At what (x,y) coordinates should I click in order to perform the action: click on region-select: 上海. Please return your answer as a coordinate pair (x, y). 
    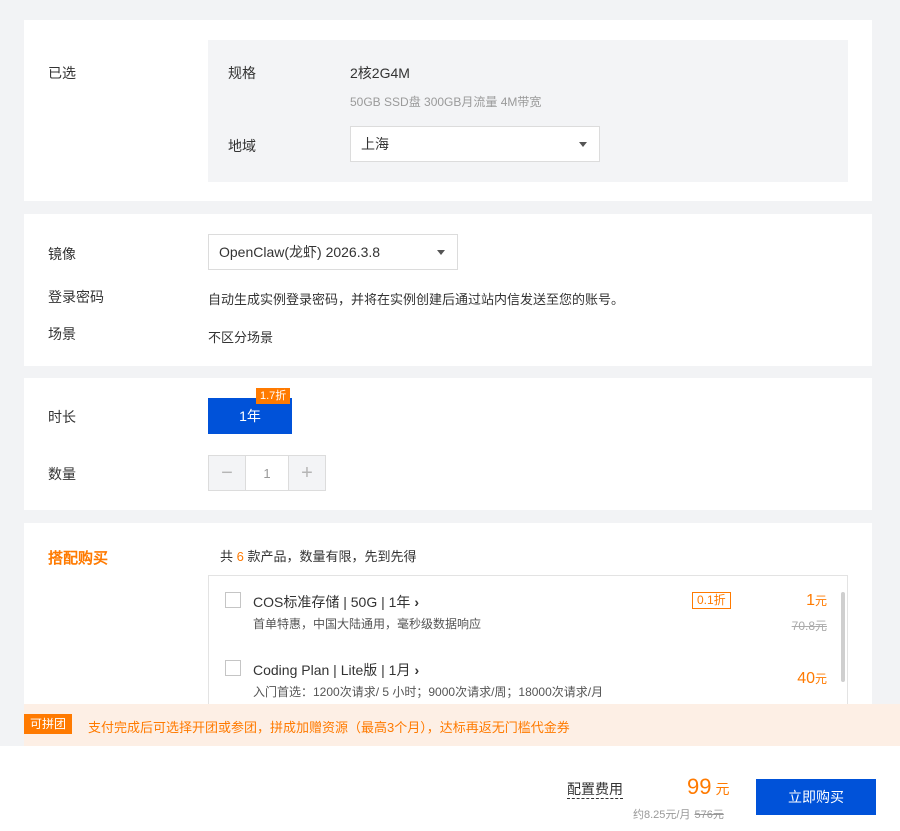
    Looking at the image, I should click on (475, 144).